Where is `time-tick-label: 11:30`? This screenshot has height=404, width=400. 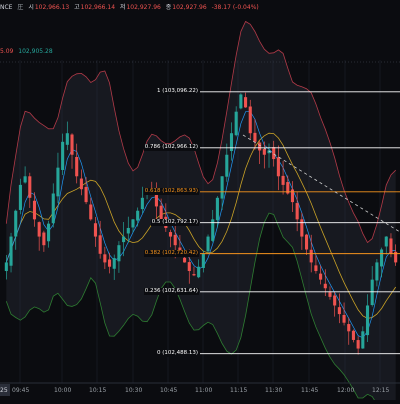
time-tick-label: 11:30 is located at coordinates (274, 390).